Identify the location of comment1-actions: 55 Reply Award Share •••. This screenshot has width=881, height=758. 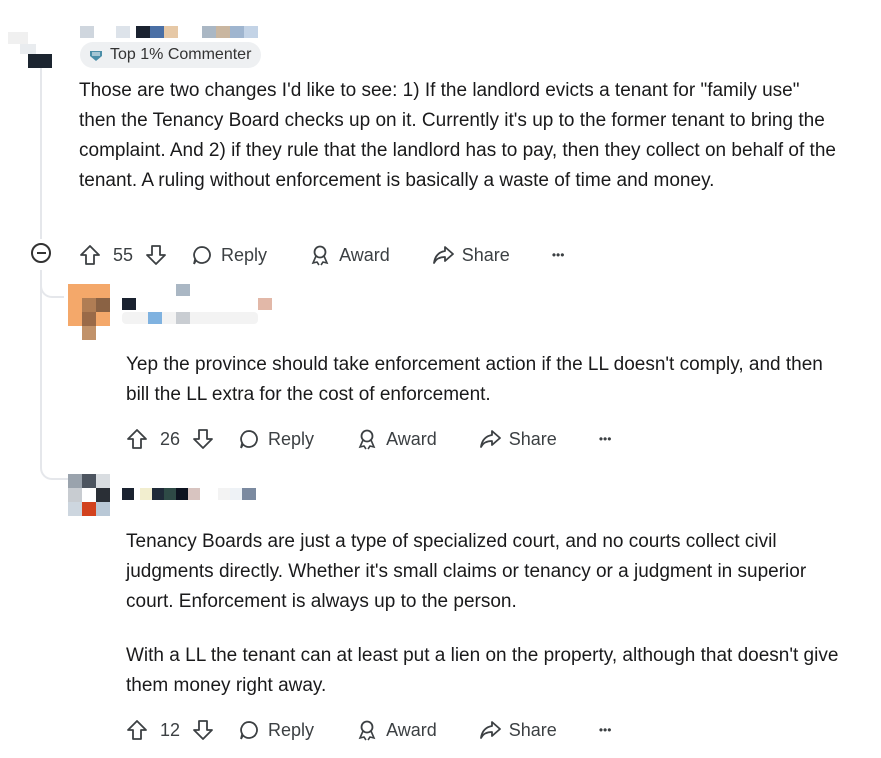
(321, 255).